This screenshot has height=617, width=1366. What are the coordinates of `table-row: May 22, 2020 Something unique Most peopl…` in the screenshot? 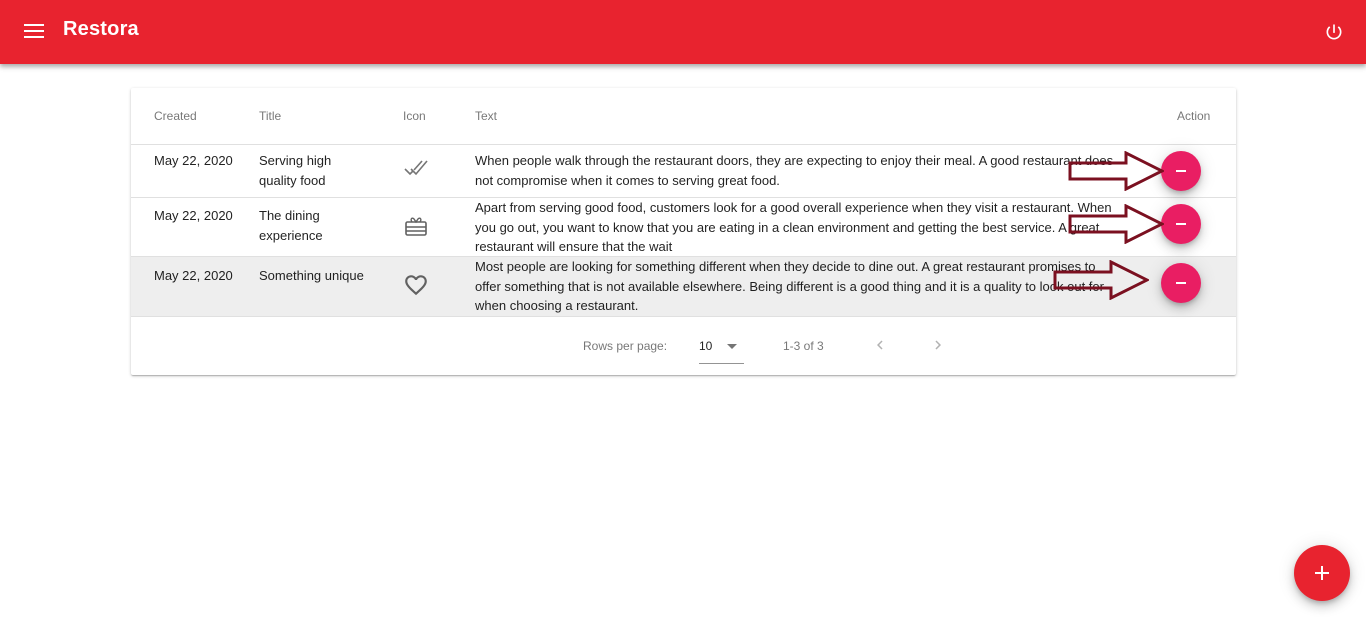 It's located at (683, 287).